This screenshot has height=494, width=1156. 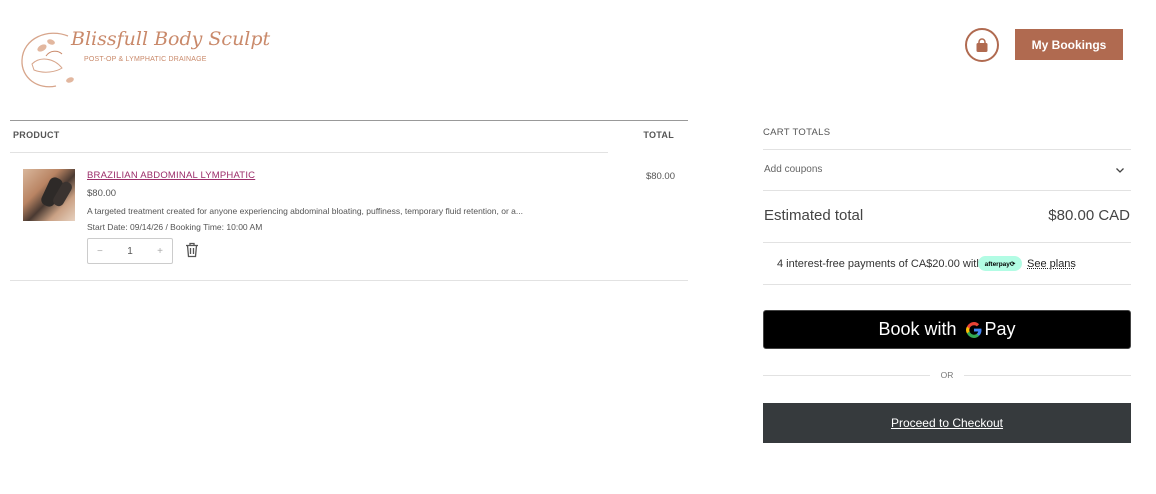 What do you see at coordinates (793, 169) in the screenshot?
I see `add-coupons-label: Add coupons` at bounding box center [793, 169].